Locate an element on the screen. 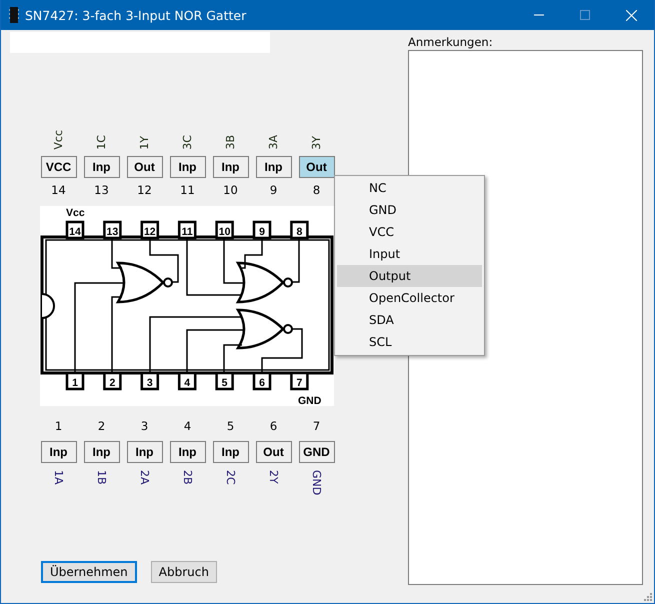  pin-signal-label: Vcc is located at coordinates (58, 140).